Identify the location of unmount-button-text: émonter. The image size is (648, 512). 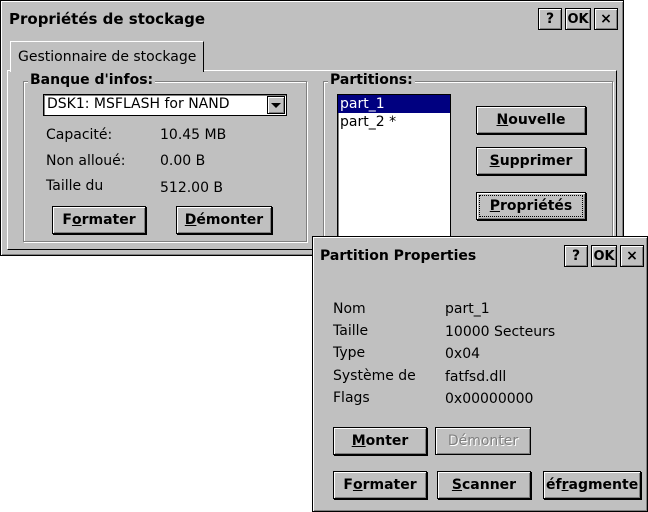
(230, 220).